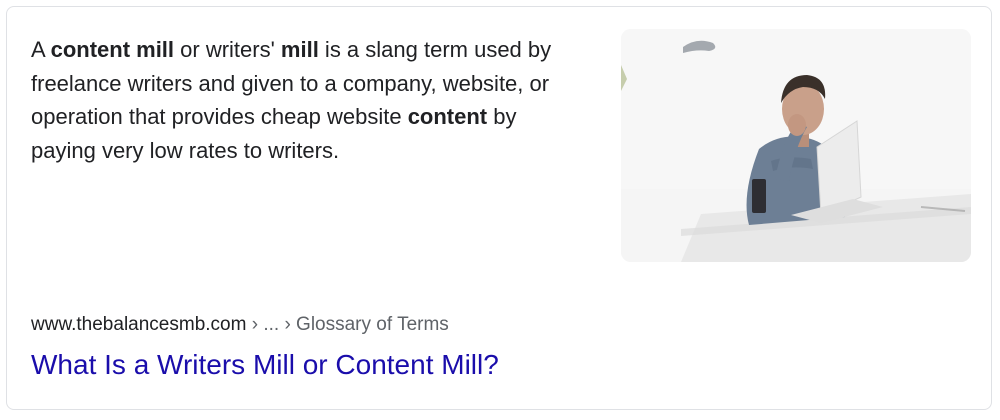 This screenshot has width=1000, height=420. Describe the element at coordinates (41, 49) in the screenshot. I see `snippet-text-part: A` at that location.